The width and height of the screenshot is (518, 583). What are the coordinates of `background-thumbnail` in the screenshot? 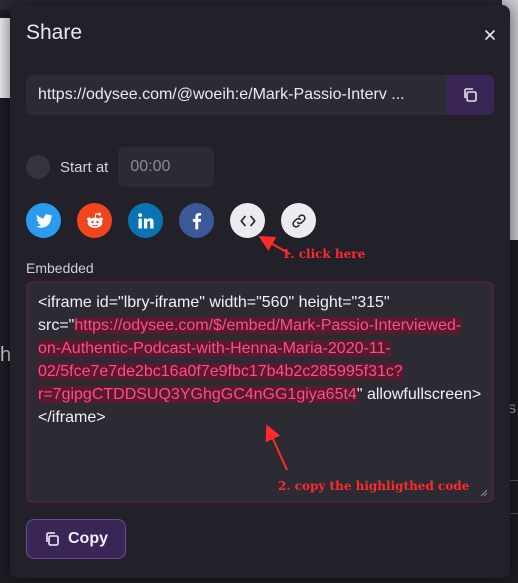 It's located at (5, 58).